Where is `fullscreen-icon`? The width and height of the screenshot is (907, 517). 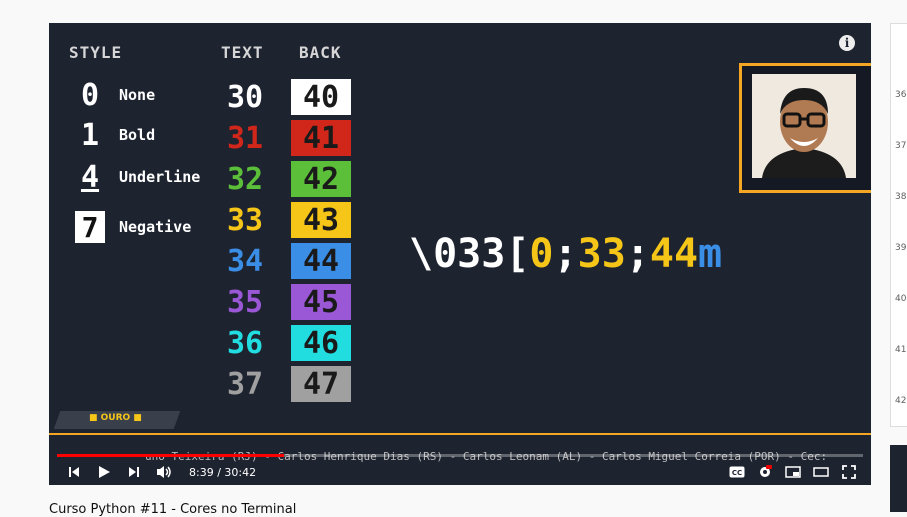 fullscreen-icon is located at coordinates (849, 472).